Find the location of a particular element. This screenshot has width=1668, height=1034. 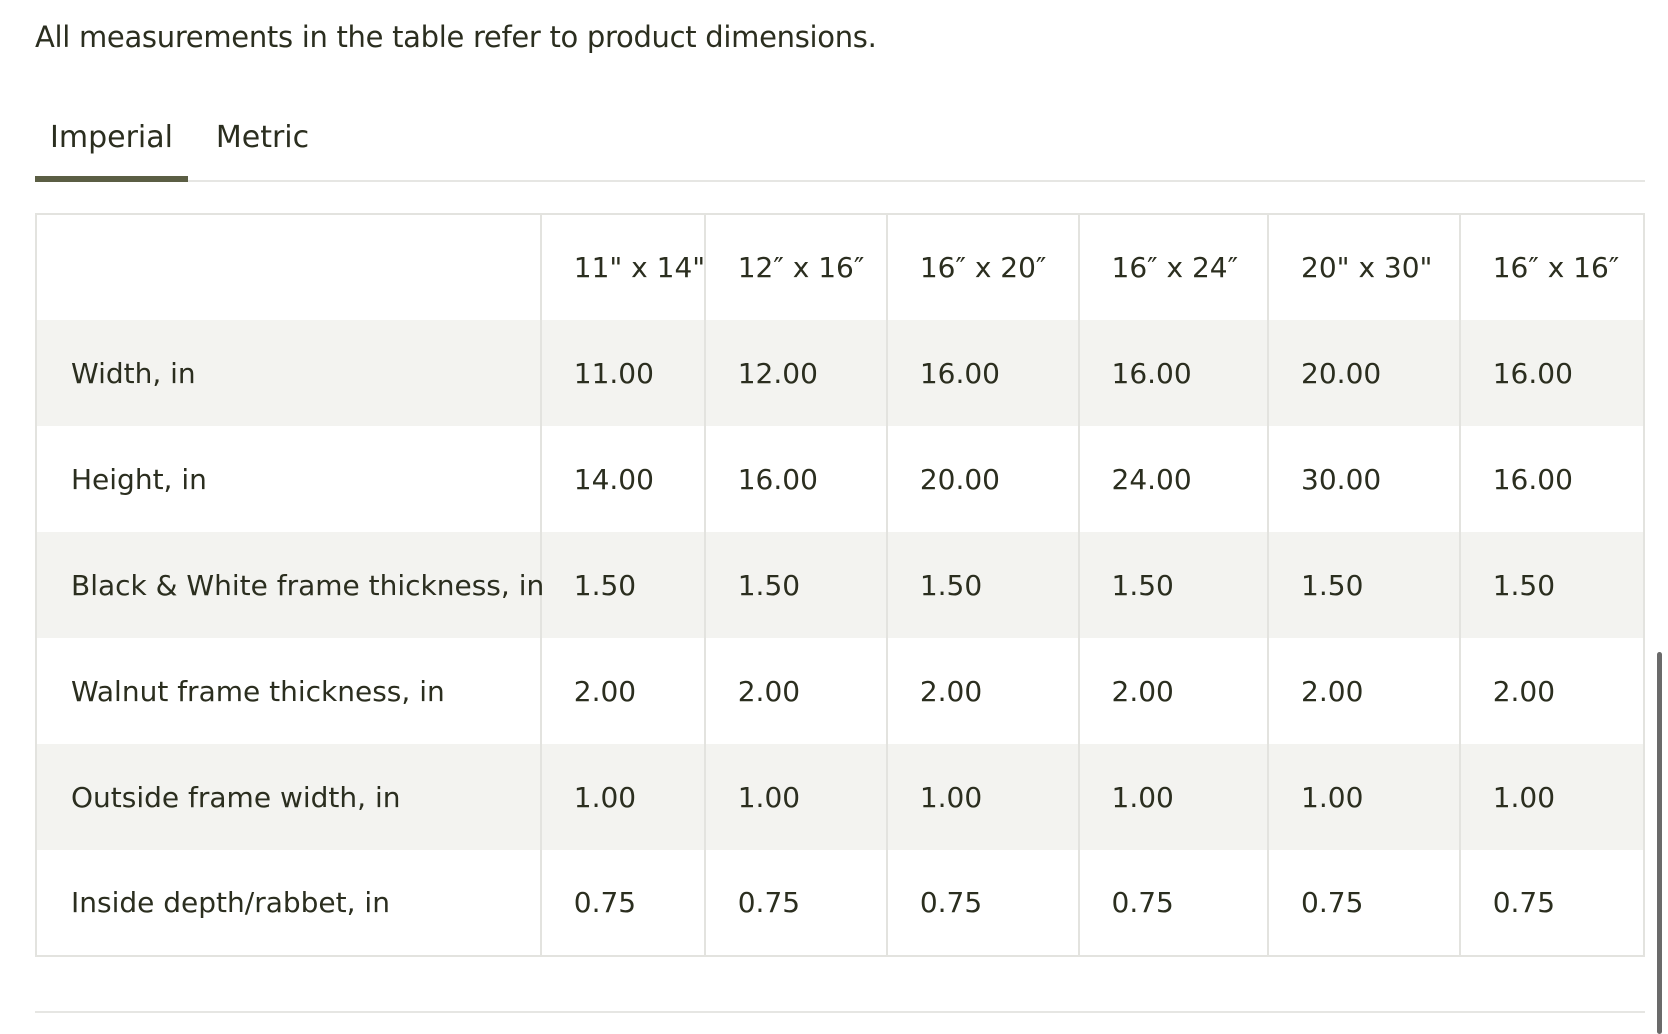

tab-metric: Metric is located at coordinates (262, 150).